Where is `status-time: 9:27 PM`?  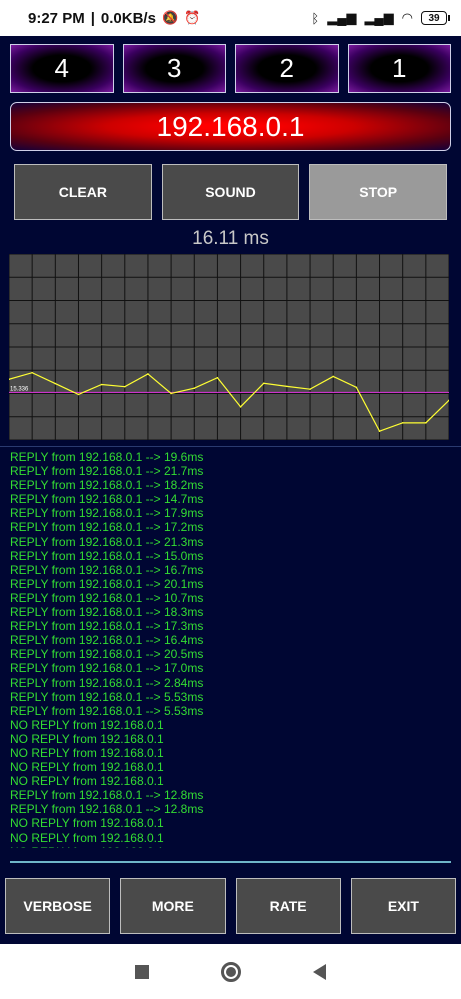 status-time: 9:27 PM is located at coordinates (56, 18).